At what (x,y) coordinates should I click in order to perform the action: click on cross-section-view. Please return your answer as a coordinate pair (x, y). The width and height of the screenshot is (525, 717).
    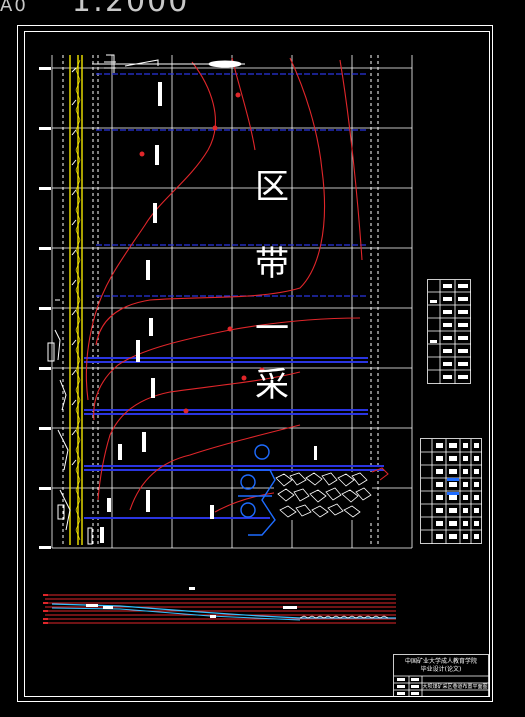
    Looking at the image, I should click on (219, 605).